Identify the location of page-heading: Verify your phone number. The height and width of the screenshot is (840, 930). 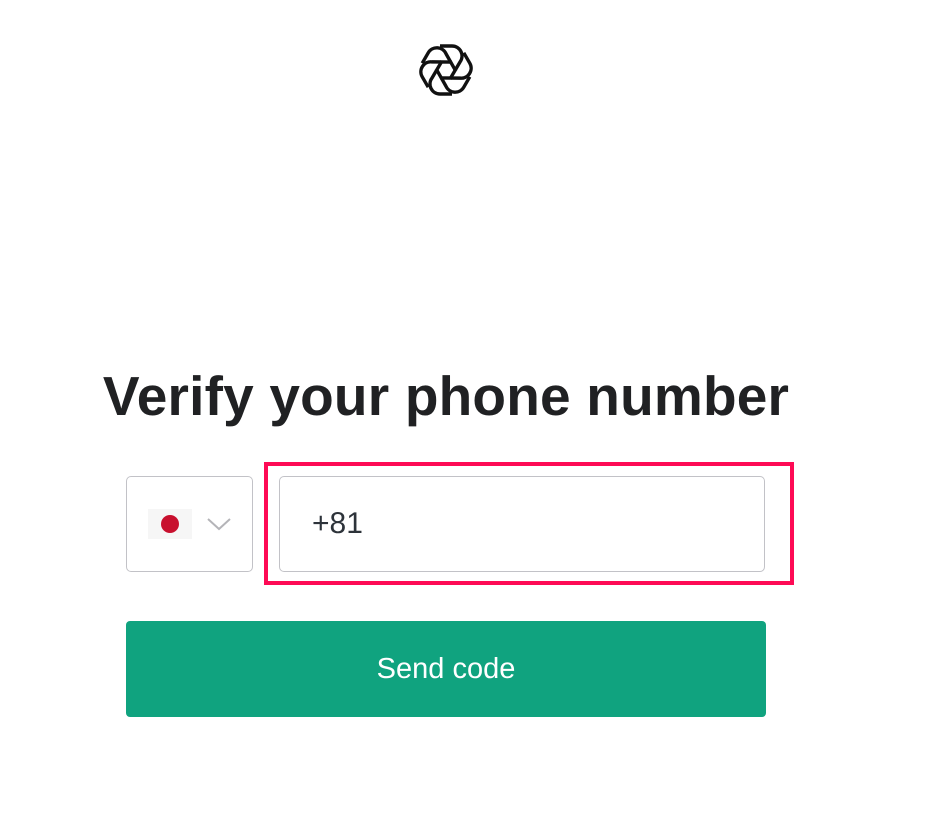
(446, 396).